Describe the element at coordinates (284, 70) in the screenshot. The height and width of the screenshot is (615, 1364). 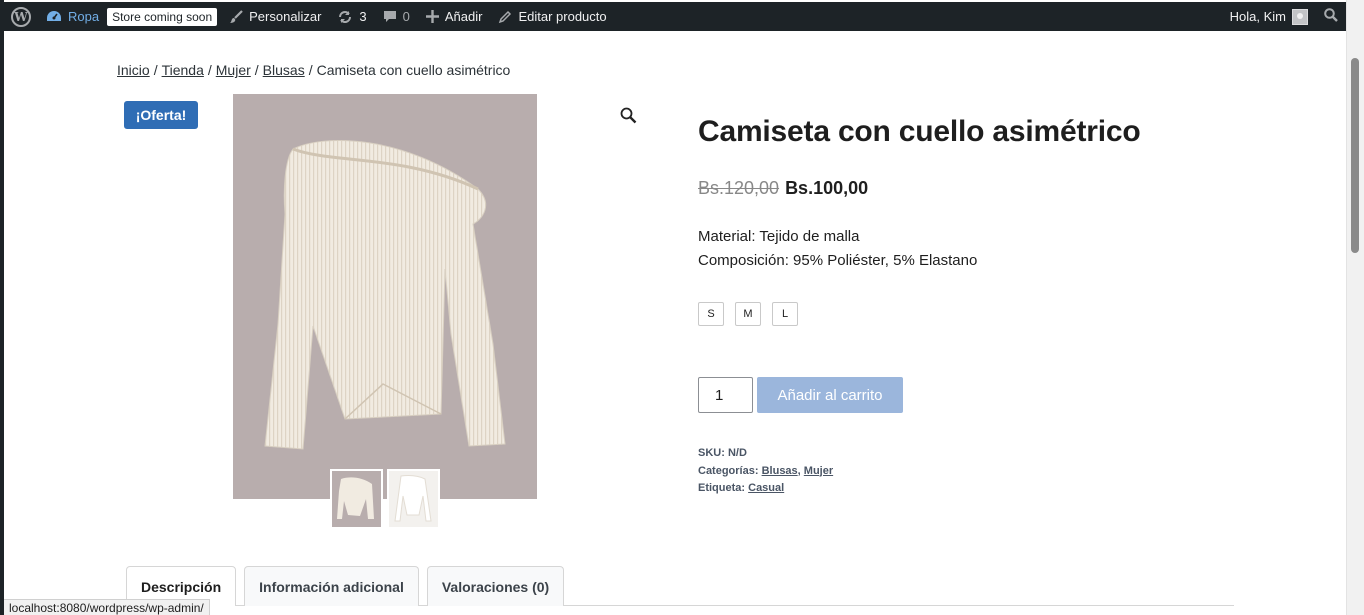
I see `breadcrumb-link-blusas: Blusas` at that location.